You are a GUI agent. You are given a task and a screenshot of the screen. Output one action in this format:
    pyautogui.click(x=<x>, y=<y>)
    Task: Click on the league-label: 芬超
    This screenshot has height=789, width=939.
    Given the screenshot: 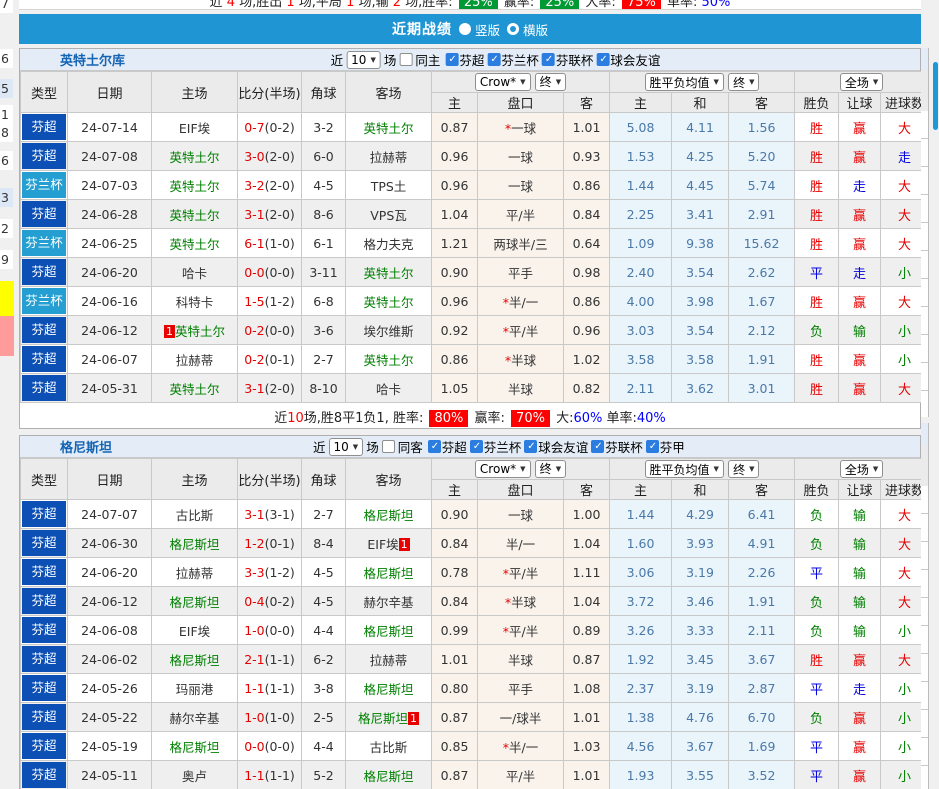 What is the action you would take?
    pyautogui.click(x=472, y=60)
    